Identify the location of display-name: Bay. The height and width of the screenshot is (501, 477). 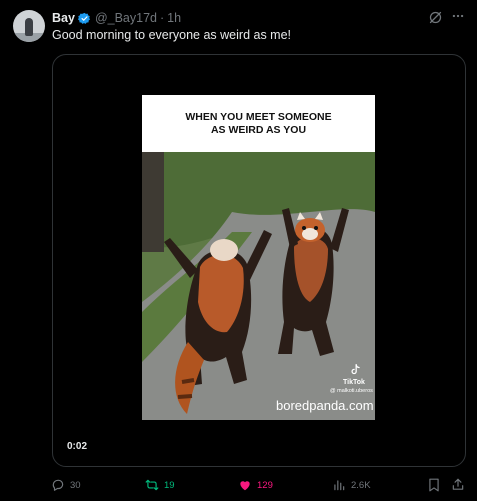
(63, 18).